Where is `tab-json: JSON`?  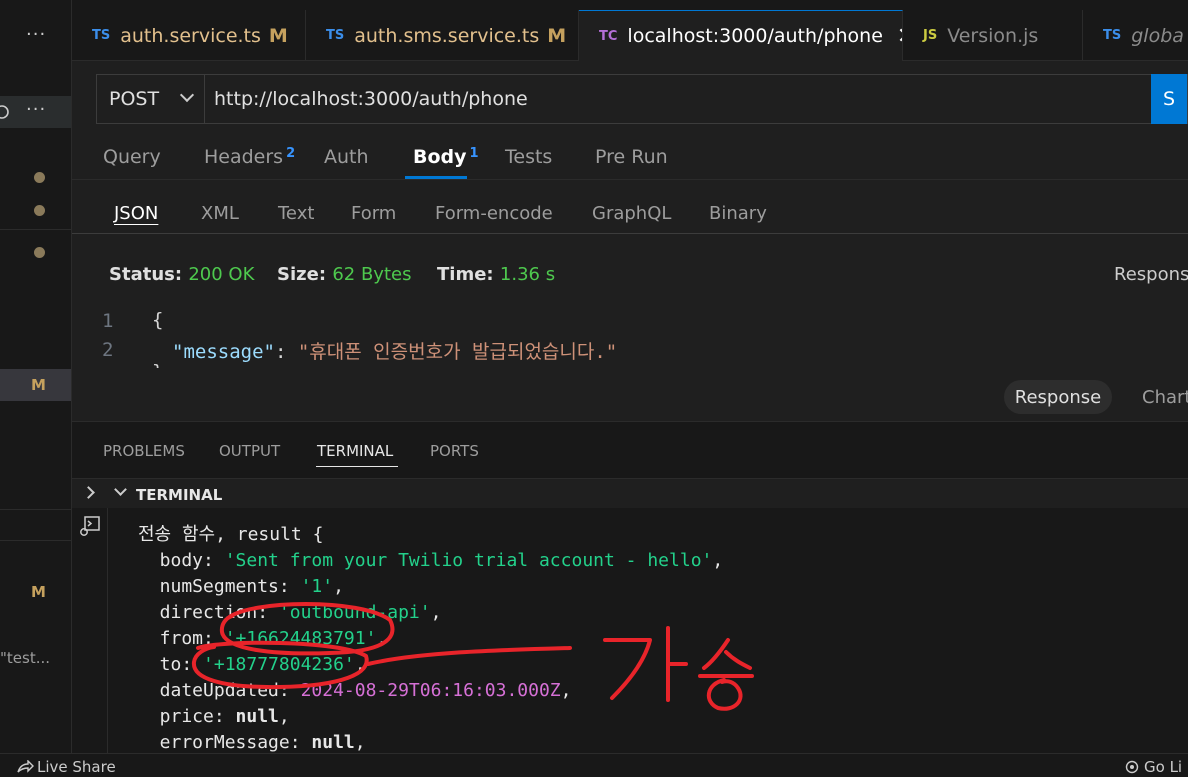
tab-json: JSON is located at coordinates (136, 213).